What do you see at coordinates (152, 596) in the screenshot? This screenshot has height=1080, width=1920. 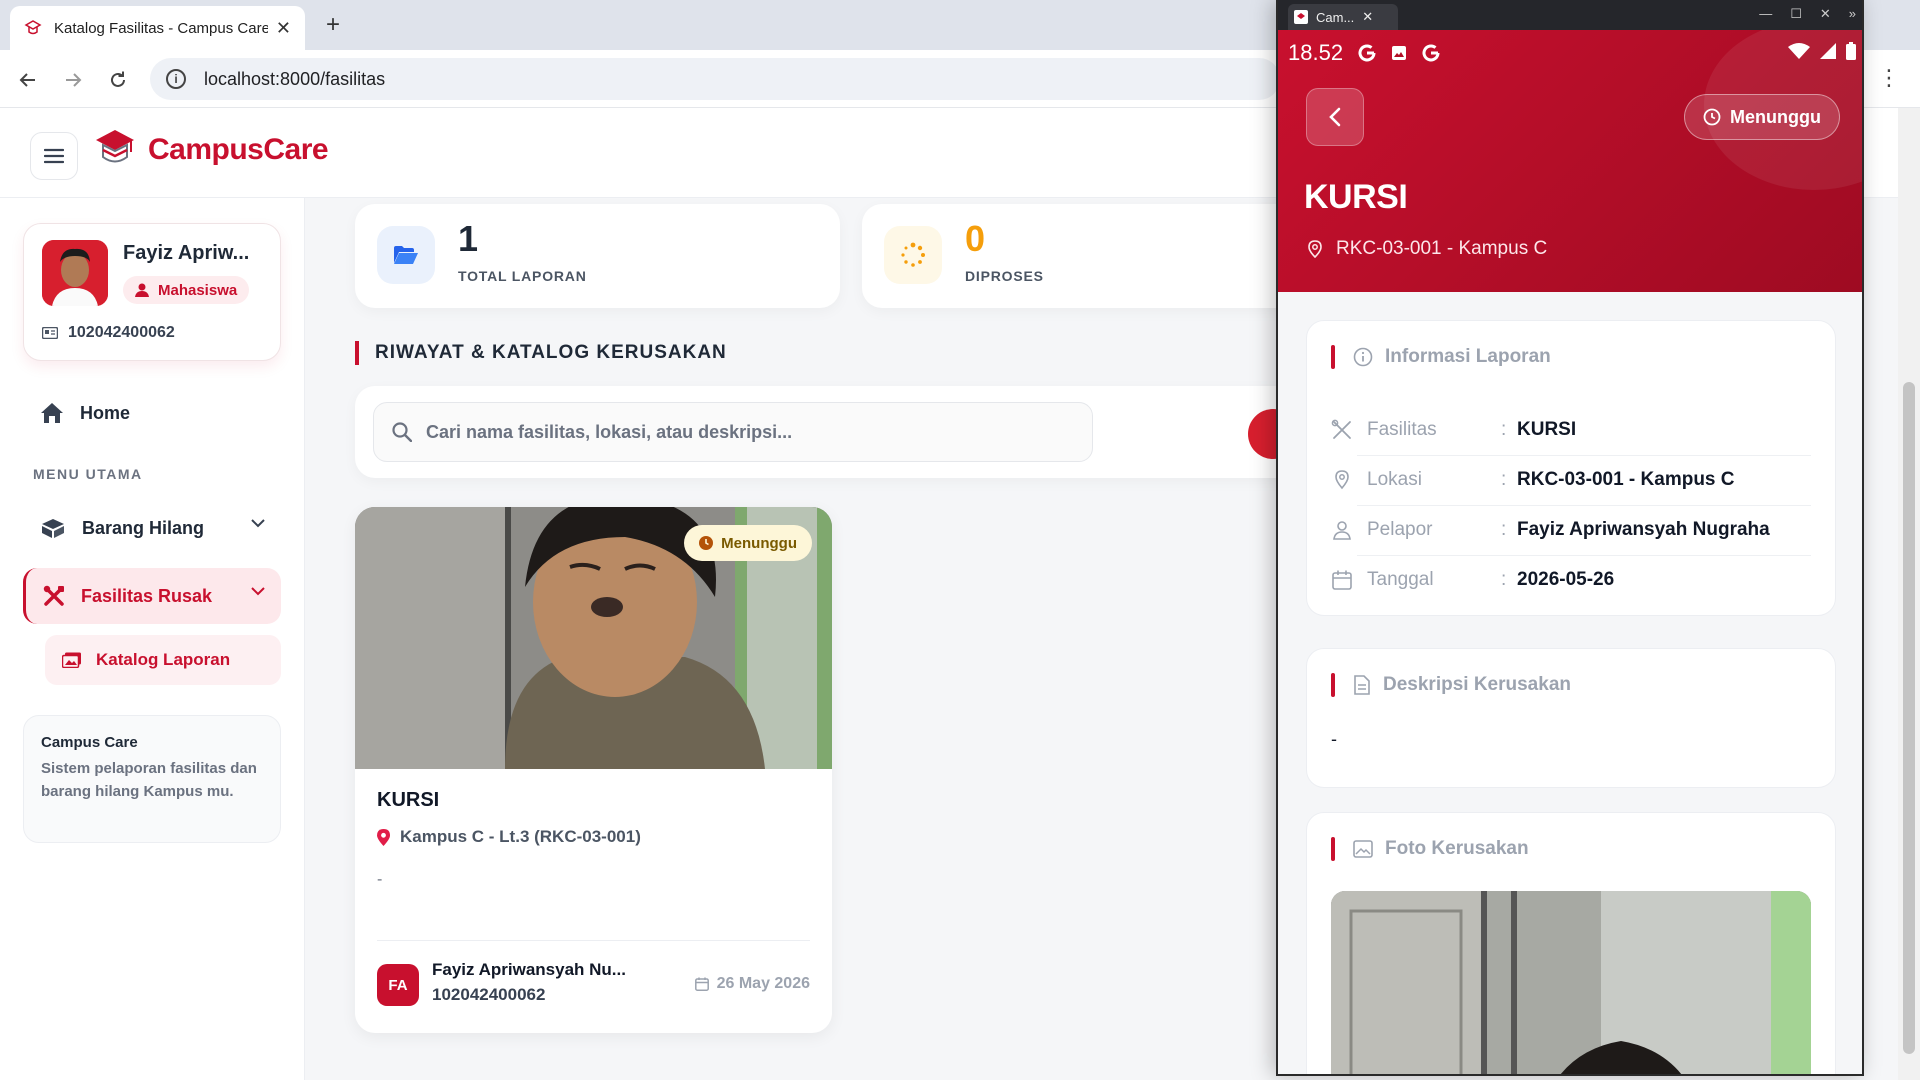 I see `sidebar-item-fasilitas-rusak: Fasilitas Rusak` at bounding box center [152, 596].